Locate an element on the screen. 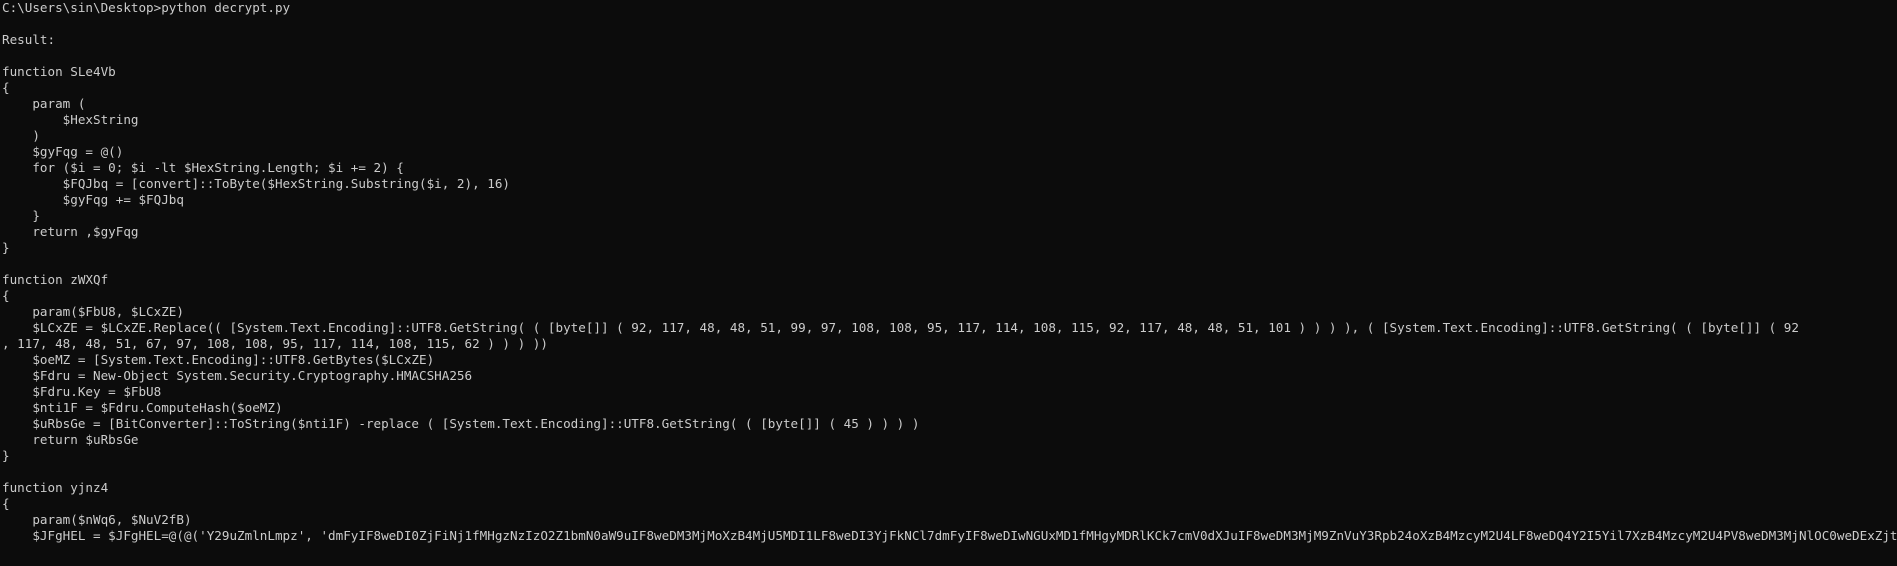  console-line: $nti1F = $Fdru.ComputeHash($oeMZ) is located at coordinates (142, 407).